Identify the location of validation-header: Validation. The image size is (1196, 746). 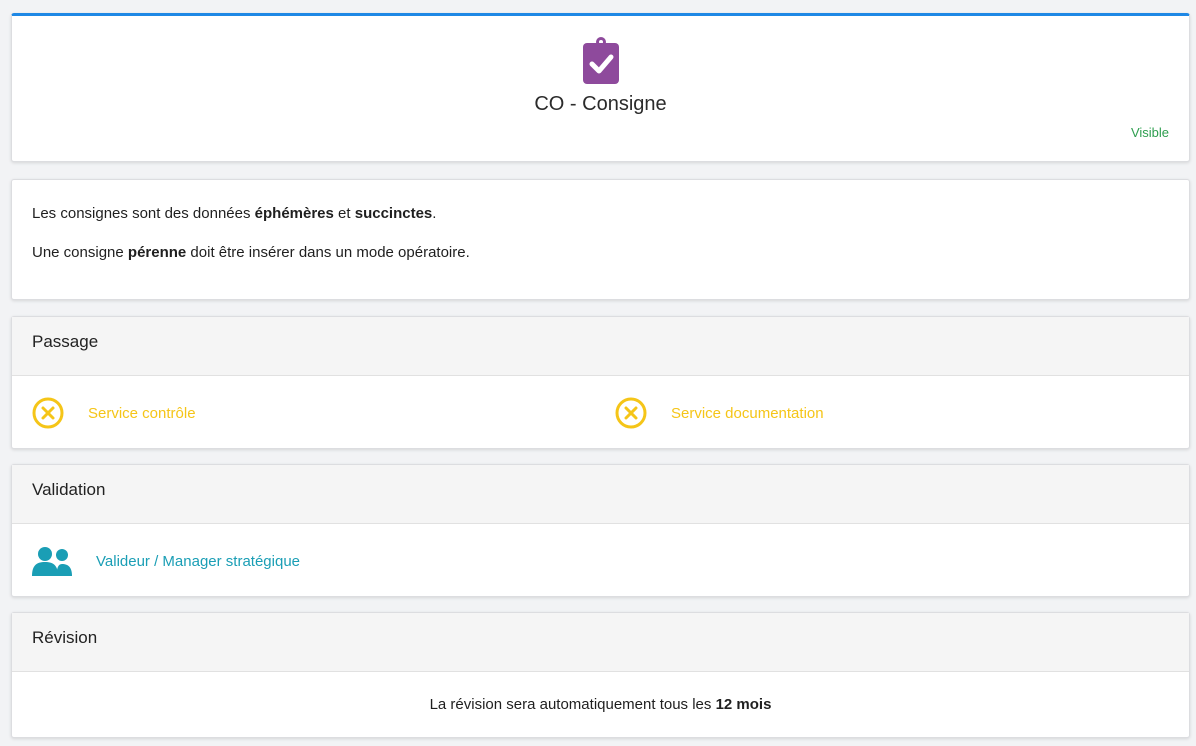
(600, 494).